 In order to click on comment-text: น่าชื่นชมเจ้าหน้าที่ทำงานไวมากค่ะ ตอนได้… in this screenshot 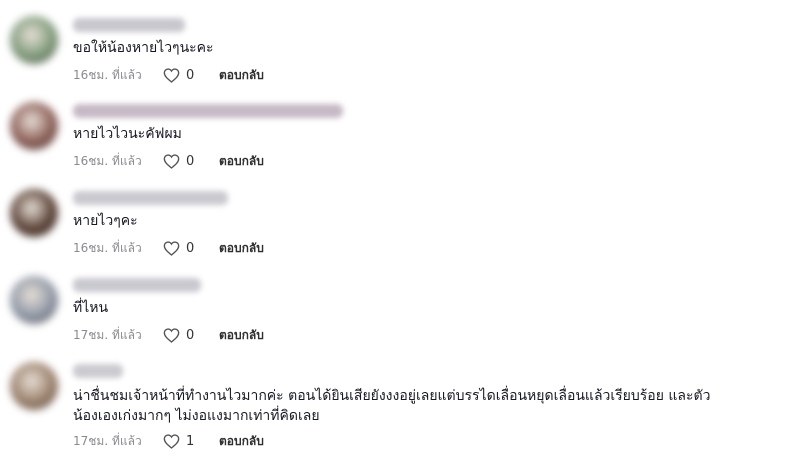, I will do `click(392, 406)`.